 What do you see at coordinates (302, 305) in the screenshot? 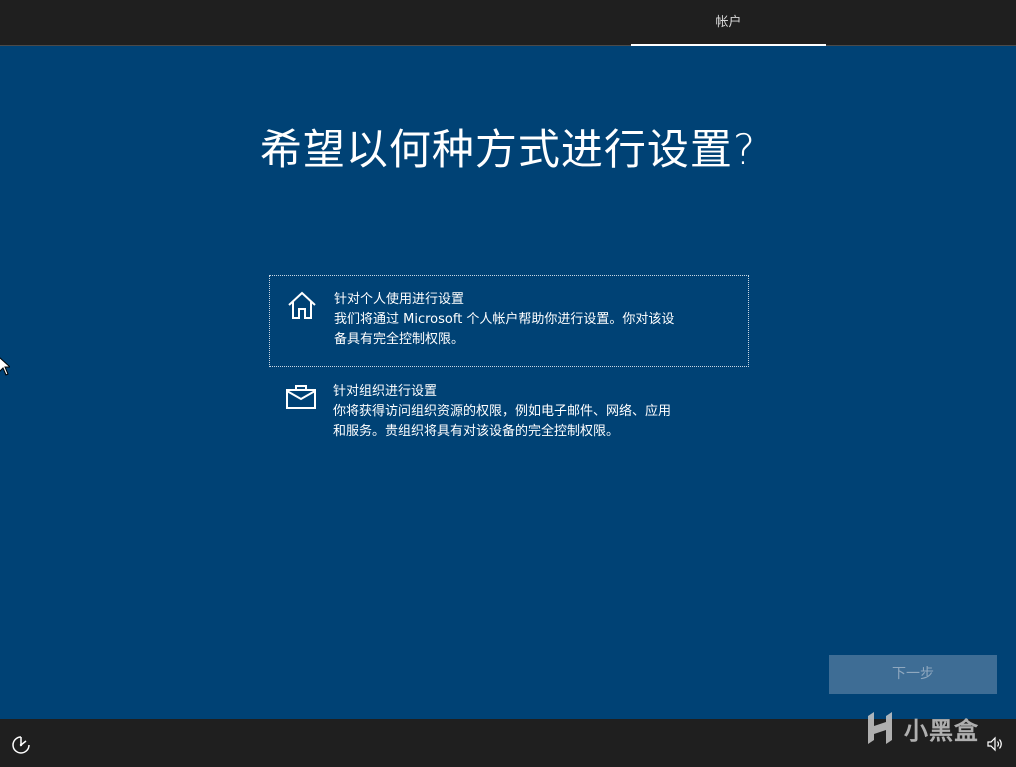
I see `home-icon` at bounding box center [302, 305].